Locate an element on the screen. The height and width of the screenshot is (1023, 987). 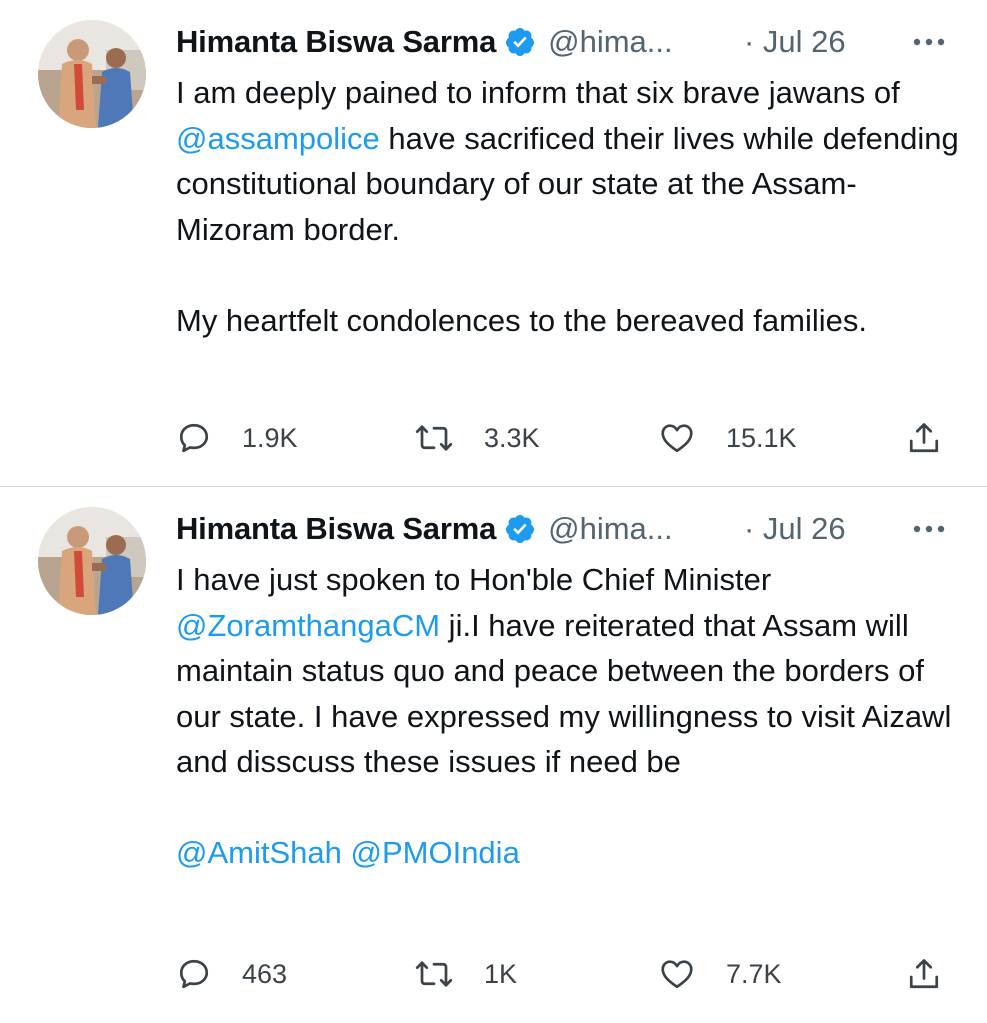
like-count: 7.7K is located at coordinates (754, 973).